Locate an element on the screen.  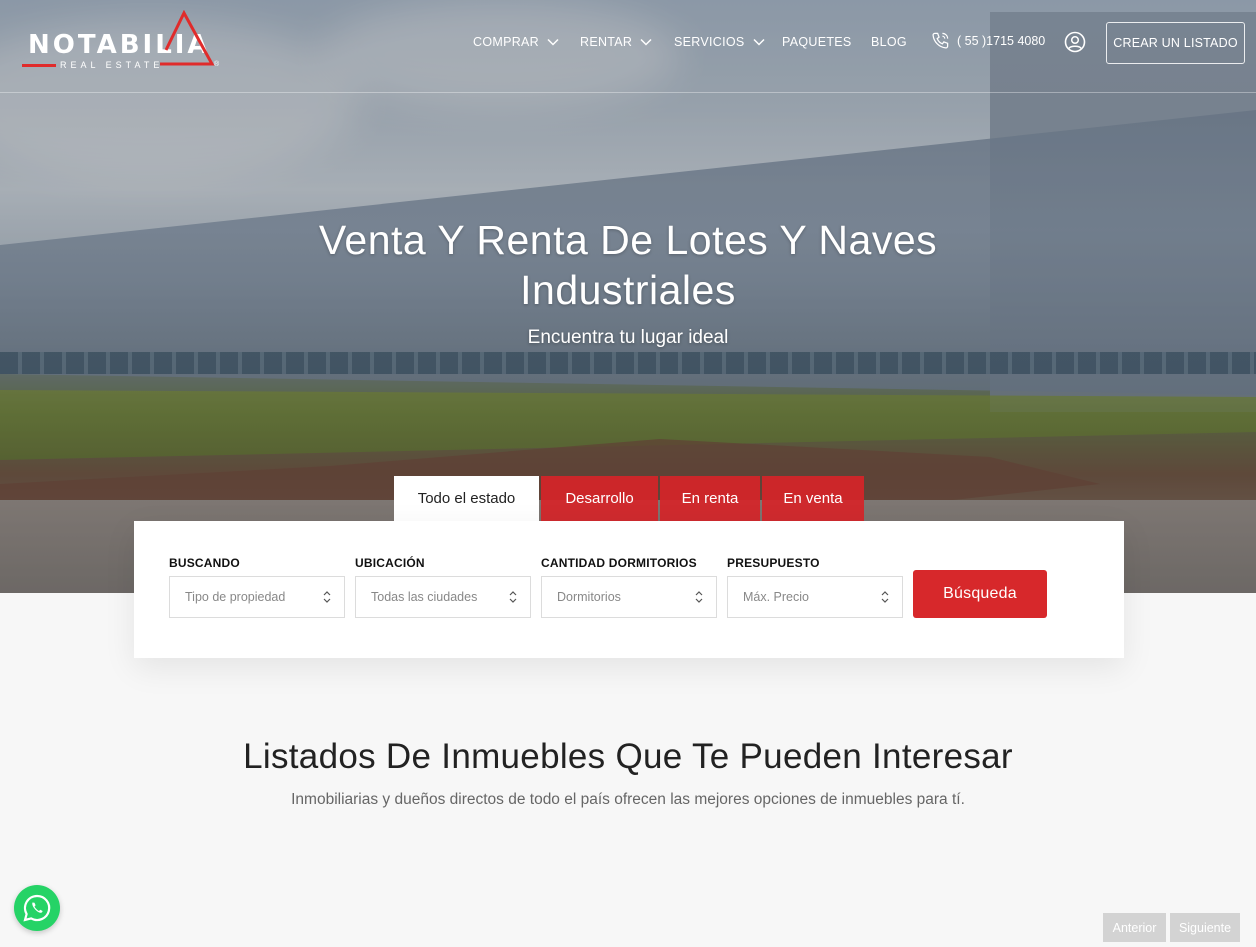
tab-todo-el-estado: Todo el estado is located at coordinates (466, 498).